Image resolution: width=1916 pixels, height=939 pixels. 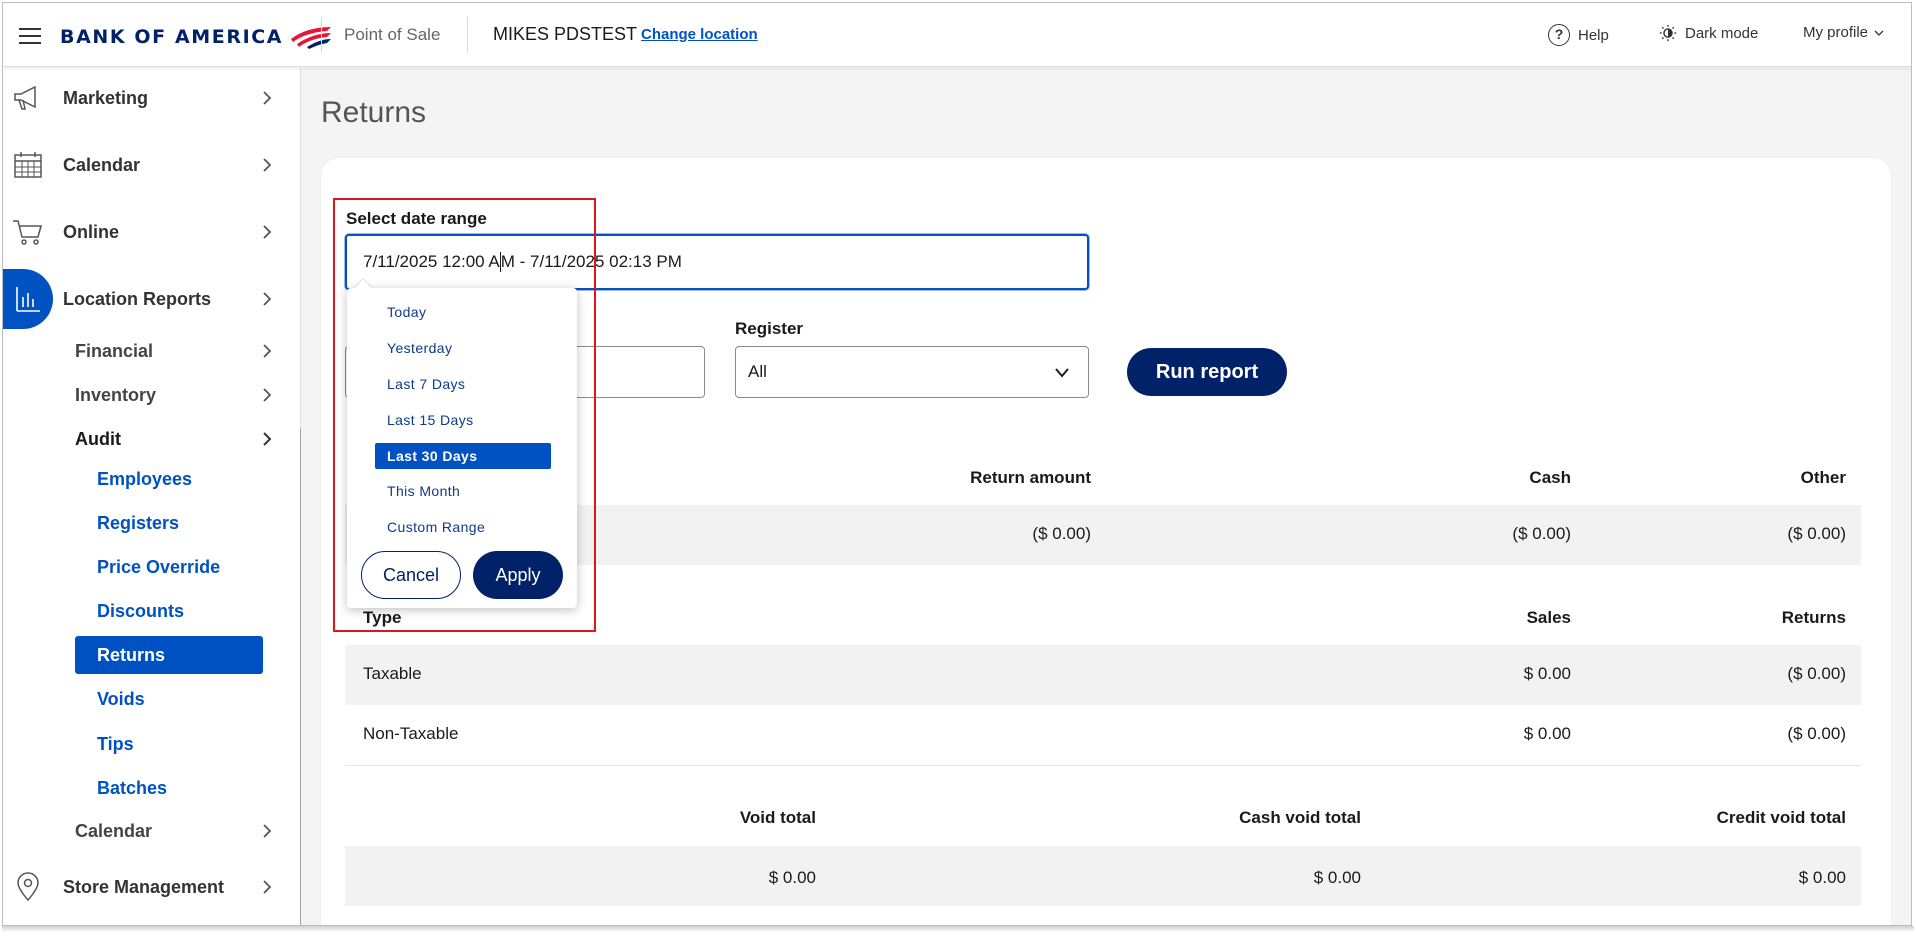 I want to click on table-cell: Taxable, so click(x=392, y=673).